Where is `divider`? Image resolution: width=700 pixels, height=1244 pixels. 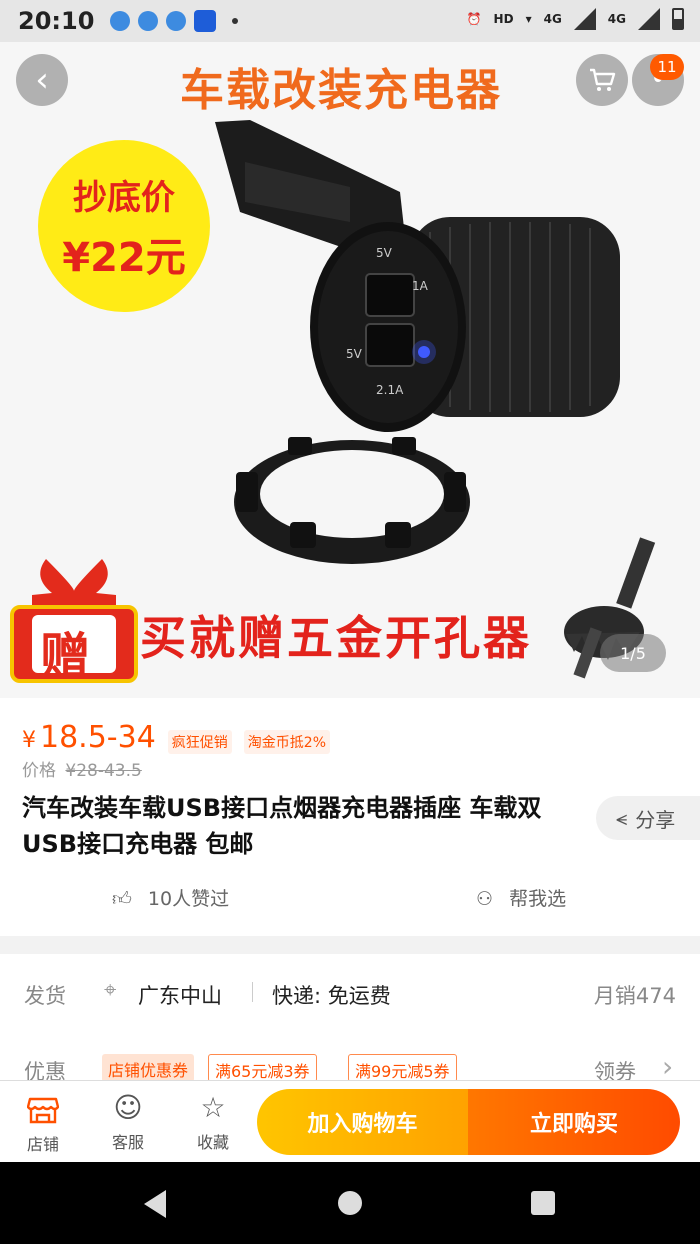
divider is located at coordinates (252, 992).